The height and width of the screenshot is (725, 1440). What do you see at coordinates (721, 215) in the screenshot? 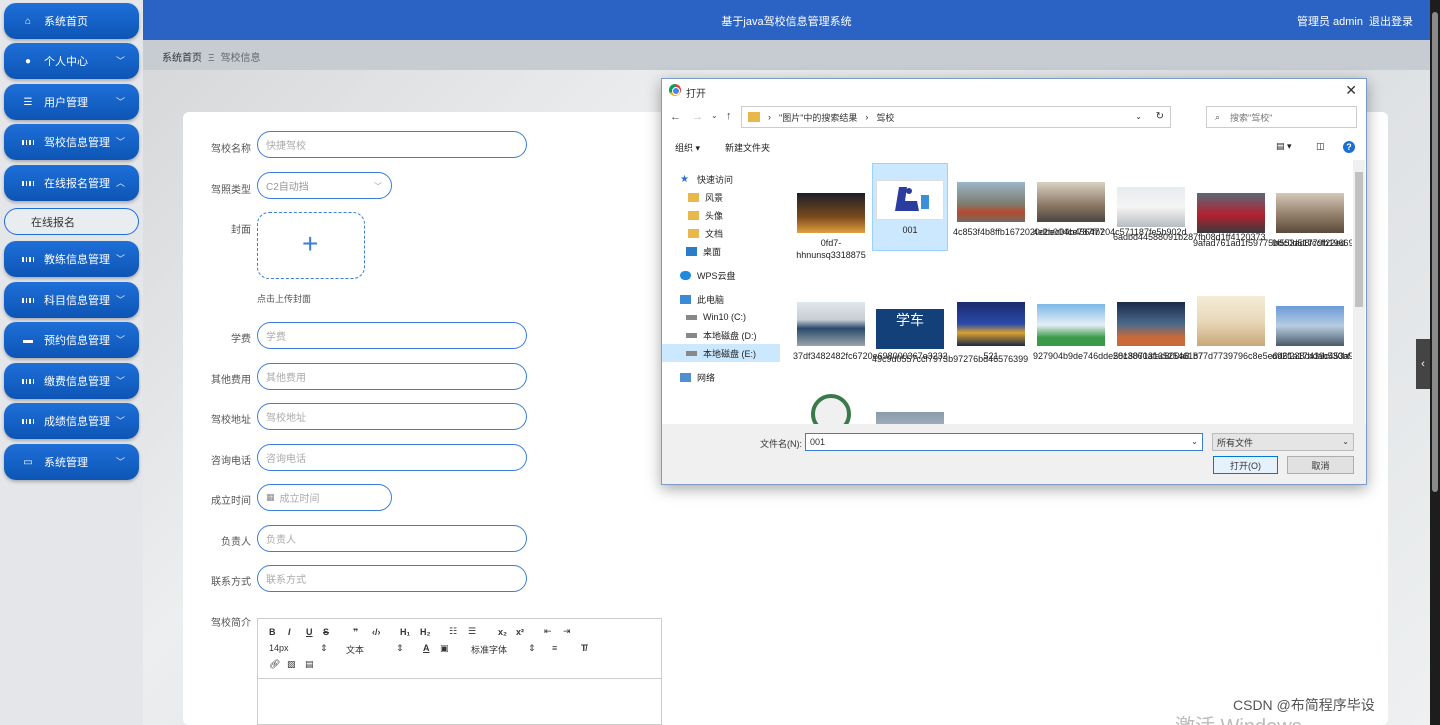
I see `tree-avatar: 头像` at bounding box center [721, 215].